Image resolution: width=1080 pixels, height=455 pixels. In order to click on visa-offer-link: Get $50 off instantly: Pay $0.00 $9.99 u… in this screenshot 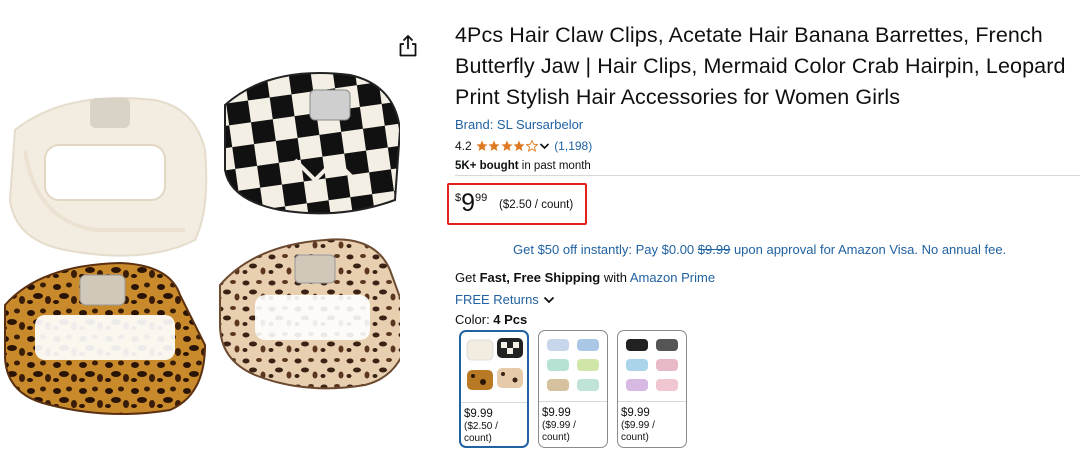, I will do `click(759, 249)`.